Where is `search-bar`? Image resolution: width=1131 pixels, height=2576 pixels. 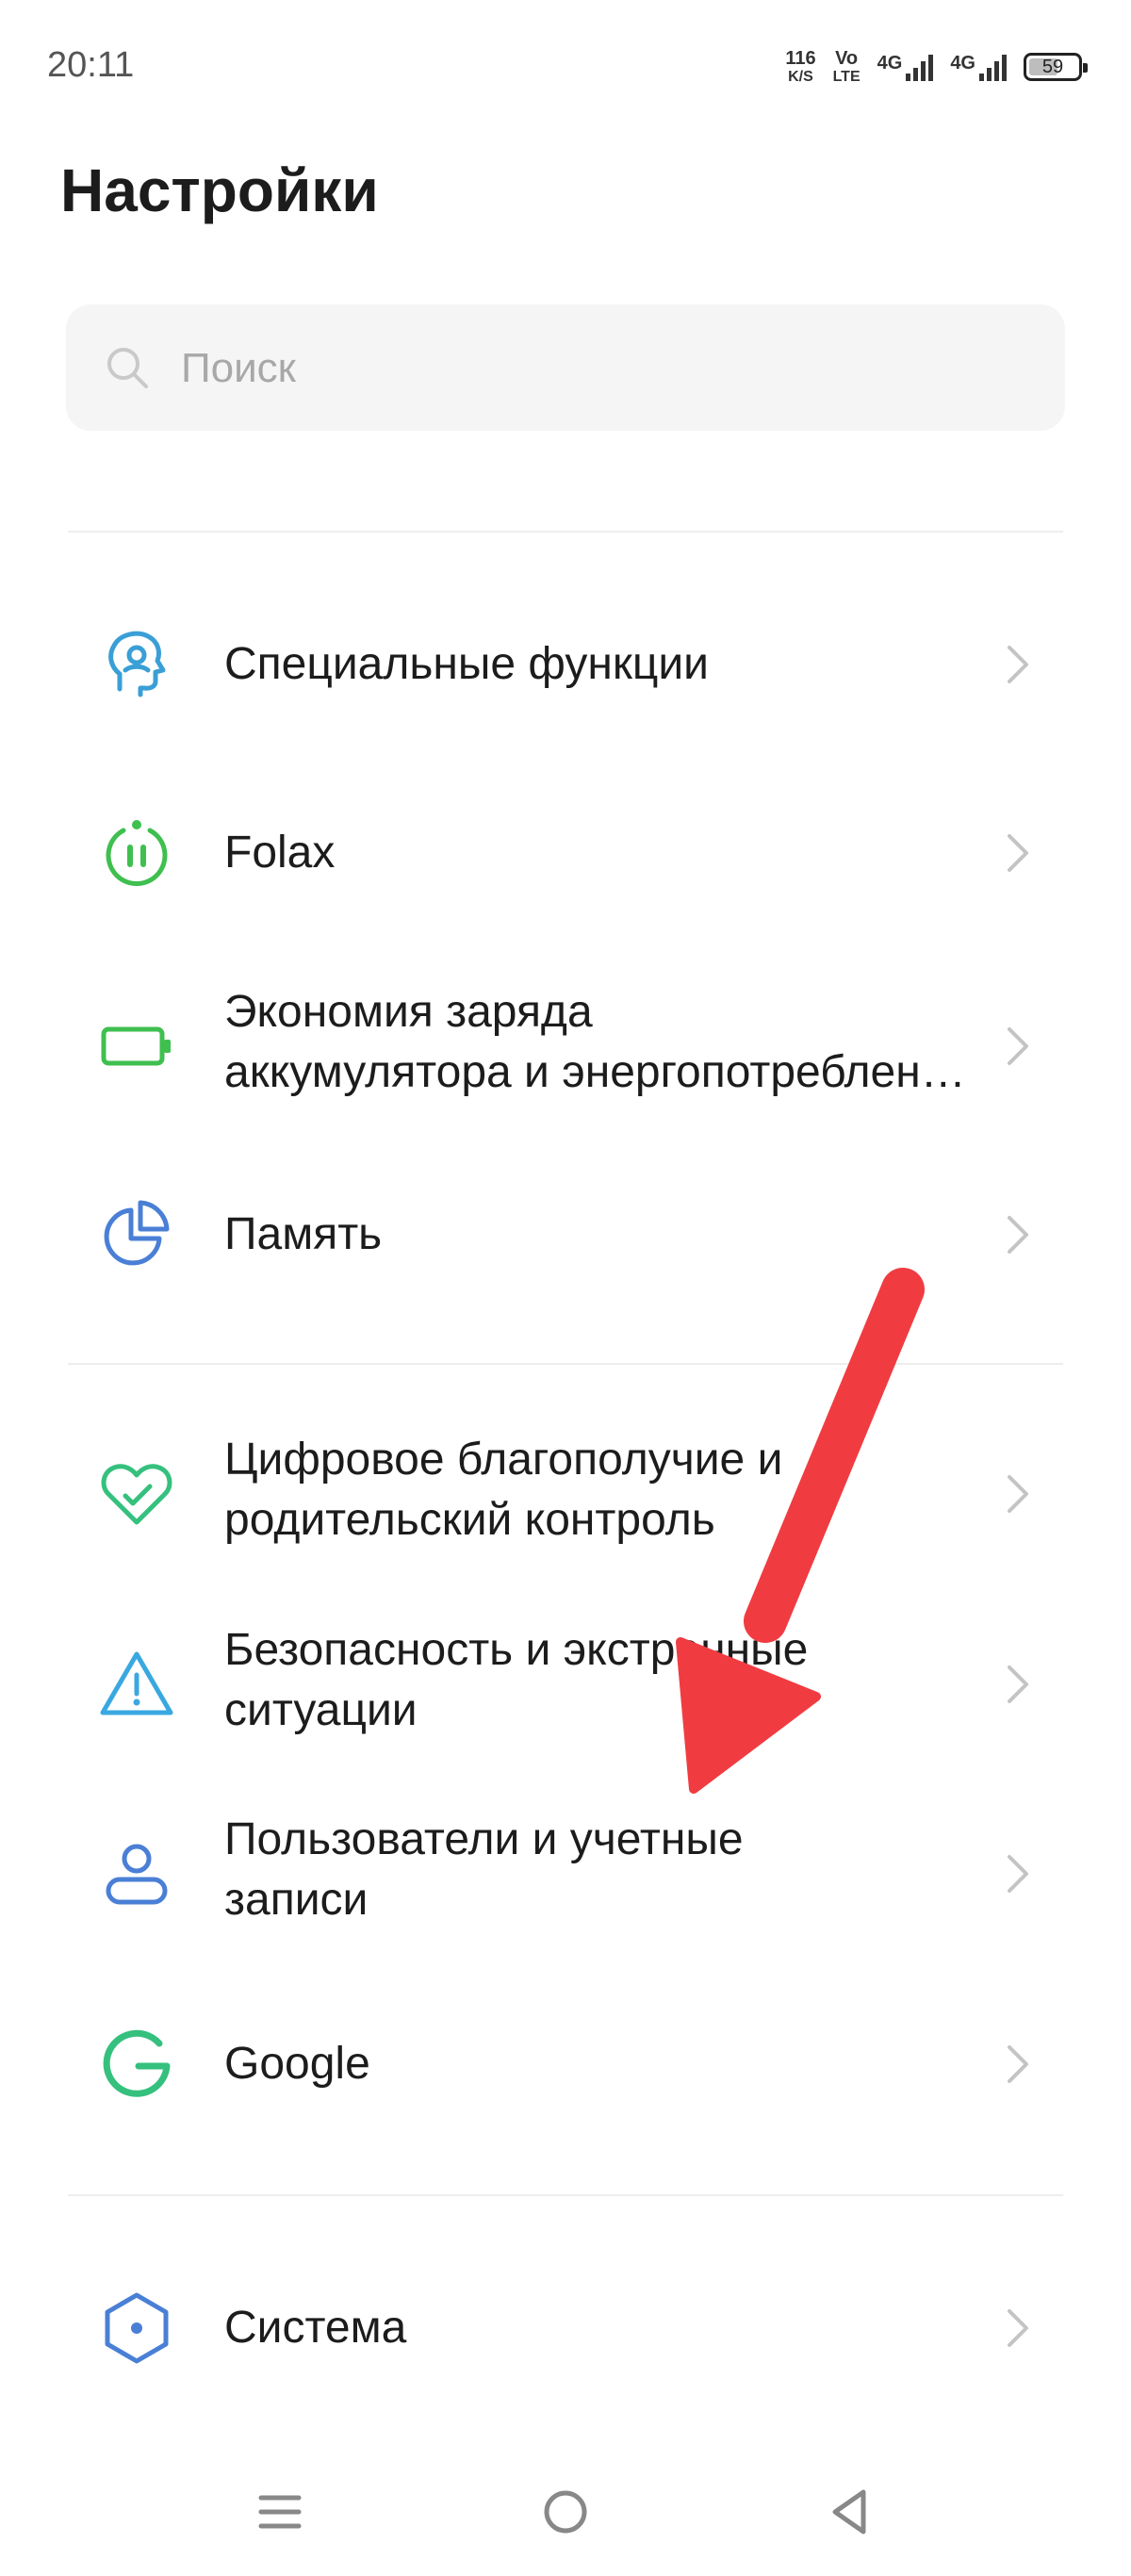
search-bar is located at coordinates (566, 368).